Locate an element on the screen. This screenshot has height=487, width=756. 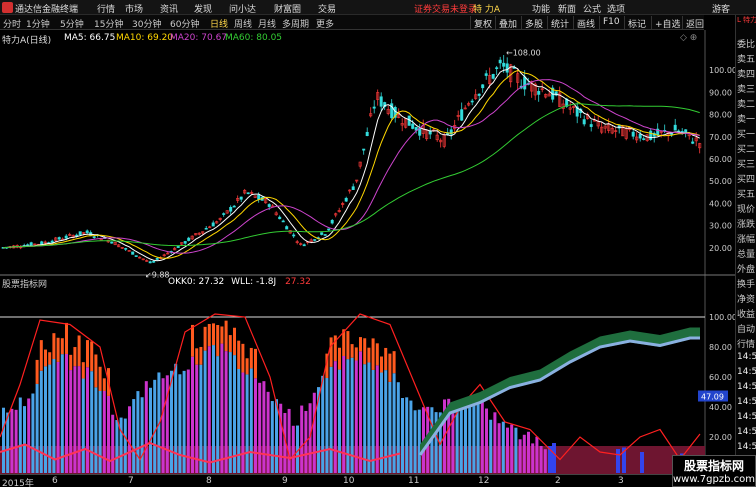
panel-item: 买一 is located at coordinates (746, 135).